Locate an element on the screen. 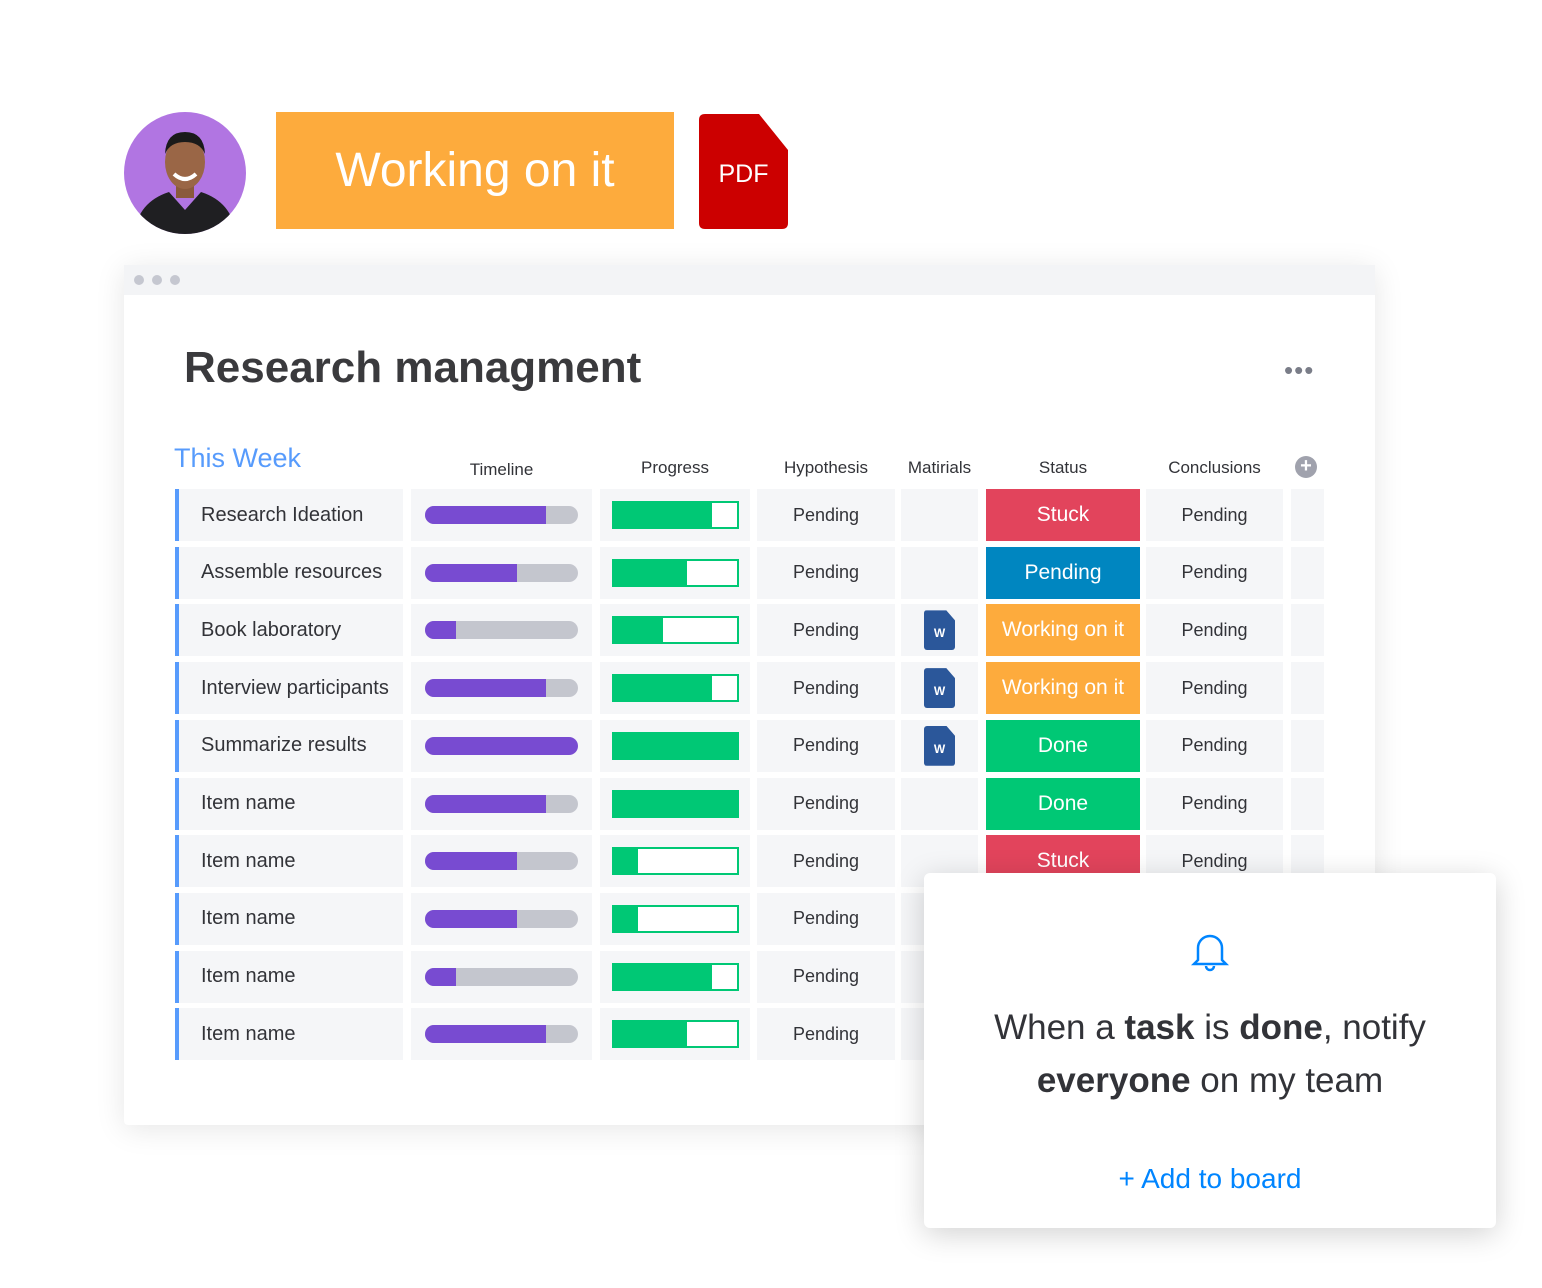 Image resolution: width=1542 pixels, height=1288 pixels. bell-icon is located at coordinates (1210, 952).